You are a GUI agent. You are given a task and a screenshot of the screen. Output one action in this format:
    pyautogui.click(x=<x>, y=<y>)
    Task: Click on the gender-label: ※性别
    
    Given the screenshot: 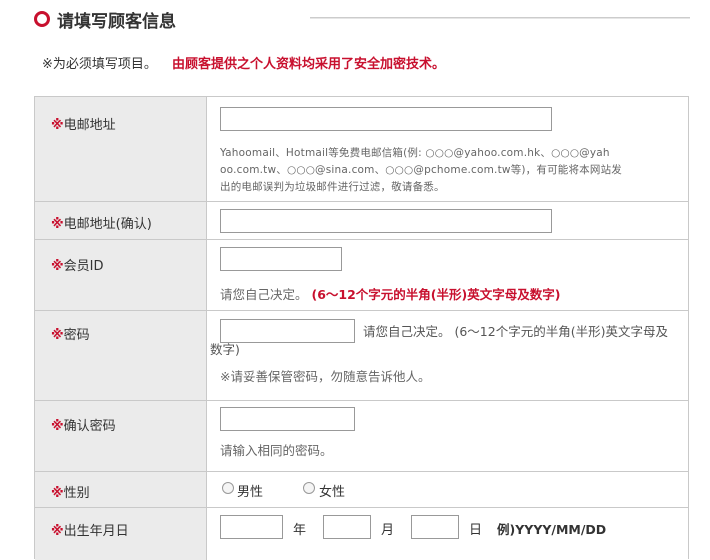 What is the action you would take?
    pyautogui.click(x=70, y=493)
    